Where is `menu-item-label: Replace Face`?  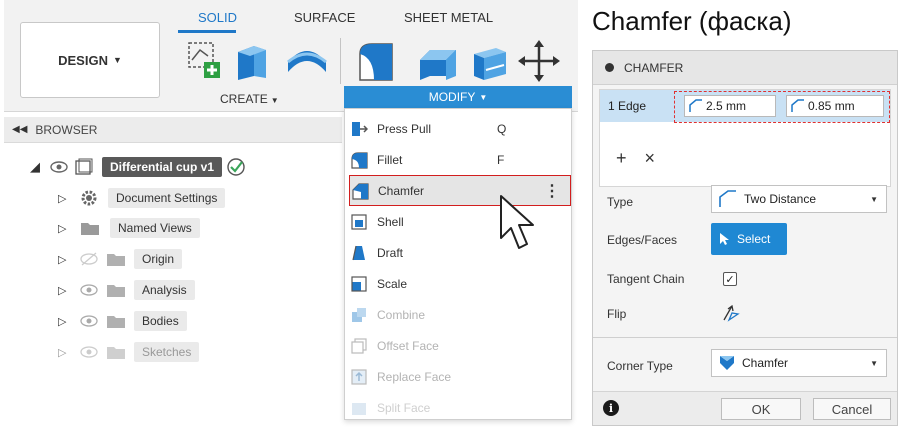
menu-item-label: Replace Face is located at coordinates (414, 376).